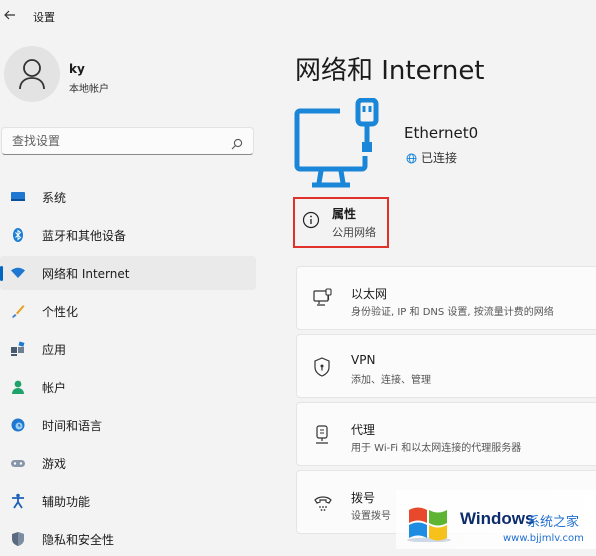  What do you see at coordinates (311, 222) in the screenshot?
I see `info-icon` at bounding box center [311, 222].